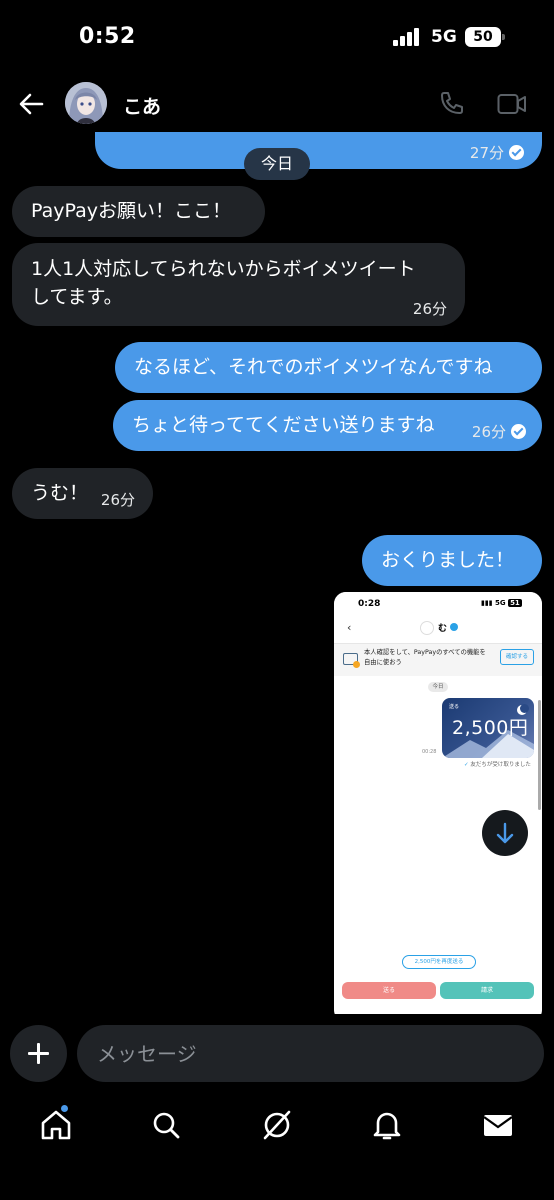 The height and width of the screenshot is (1200, 554). Describe the element at coordinates (64, 1108) in the screenshot. I see `notification-dot` at that location.